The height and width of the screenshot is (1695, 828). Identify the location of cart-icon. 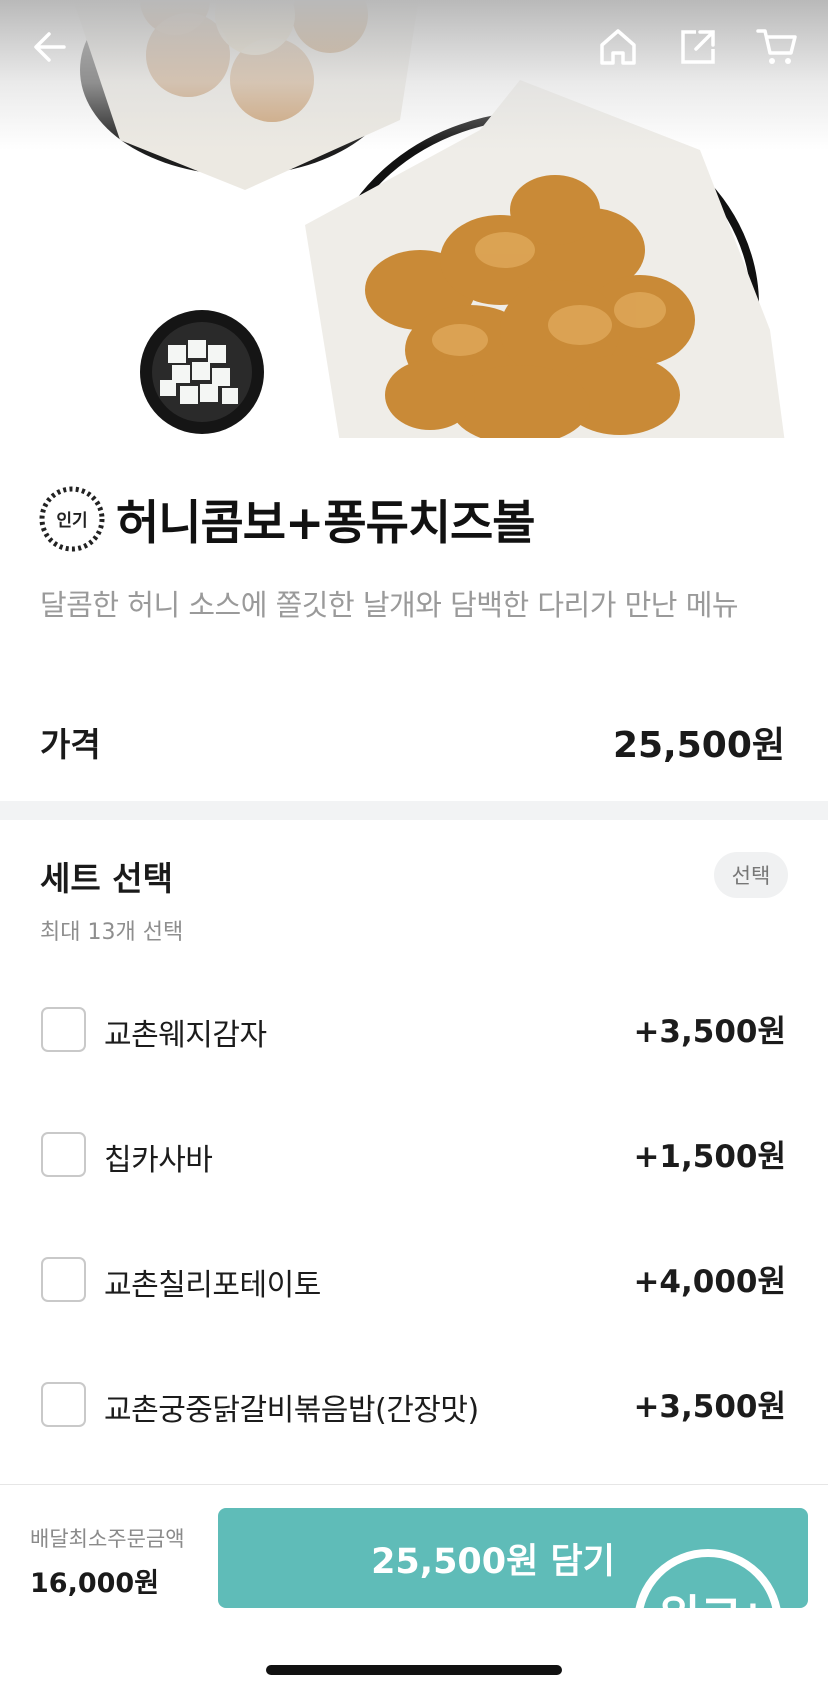
(776, 46).